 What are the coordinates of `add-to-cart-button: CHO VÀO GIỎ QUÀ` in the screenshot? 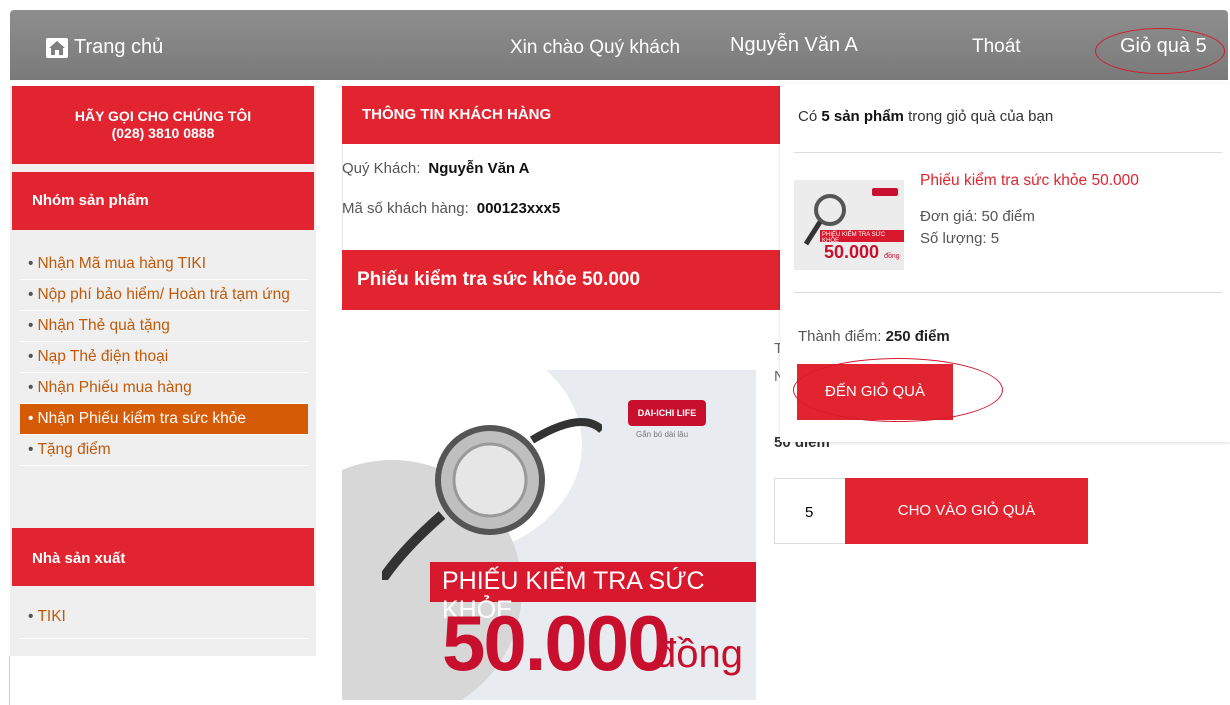 It's located at (966, 511).